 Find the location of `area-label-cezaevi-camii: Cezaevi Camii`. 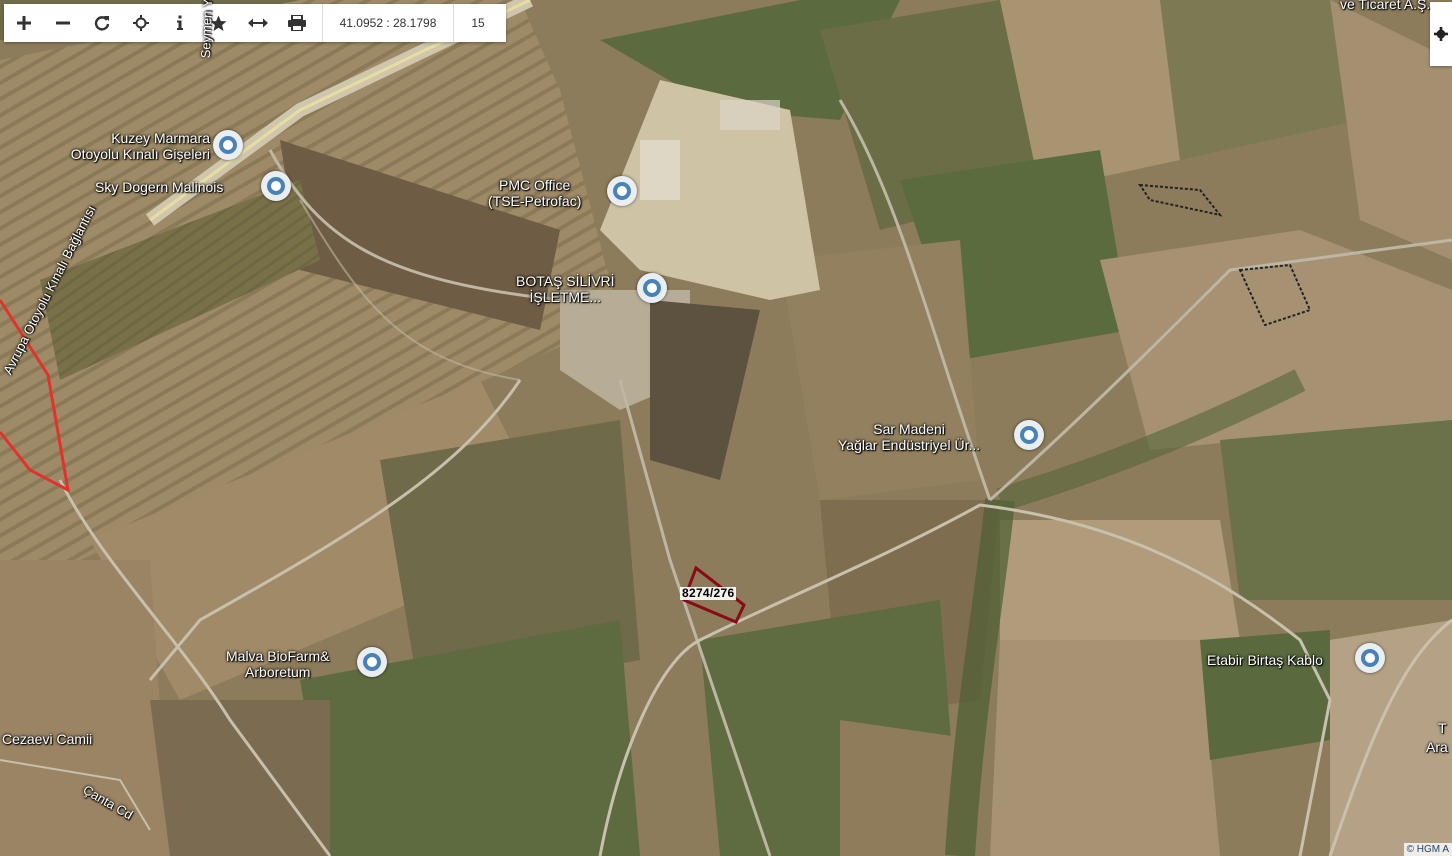

area-label-cezaevi-camii: Cezaevi Camii is located at coordinates (47, 739).